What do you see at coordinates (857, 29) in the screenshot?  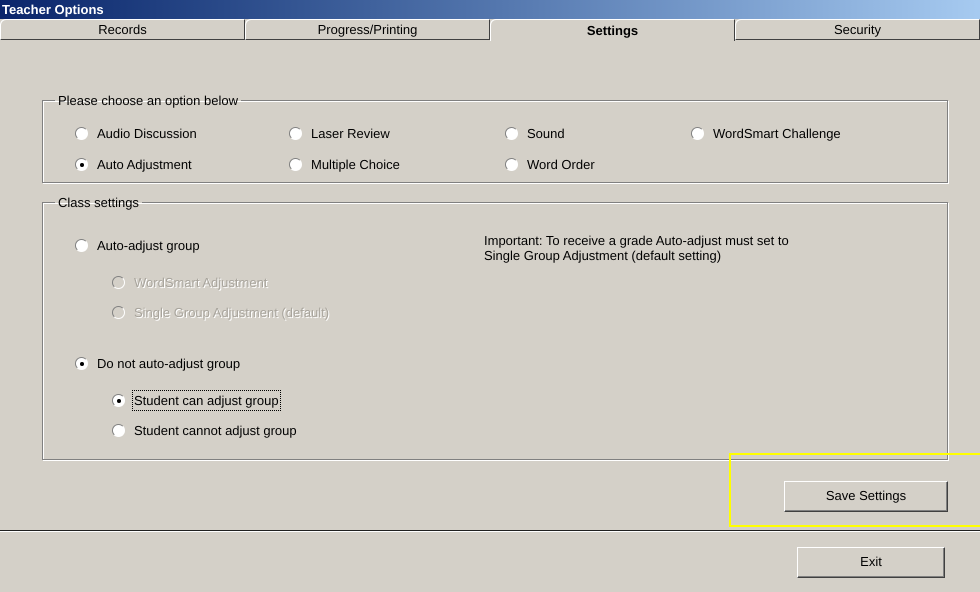 I see `tab: Security` at bounding box center [857, 29].